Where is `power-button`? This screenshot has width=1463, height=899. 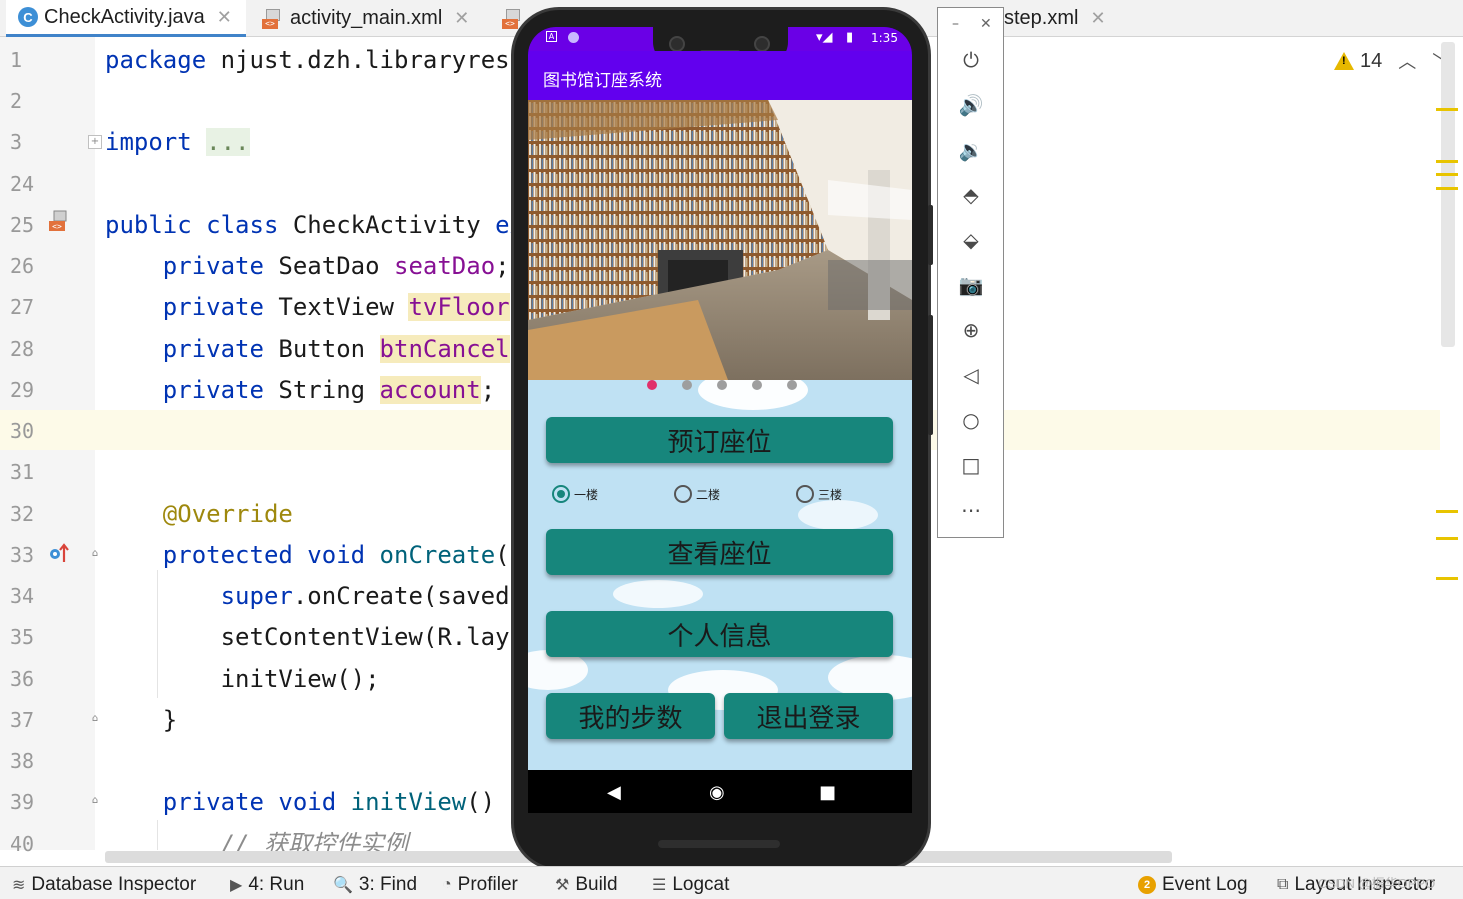
power-button is located at coordinates (930, 235).